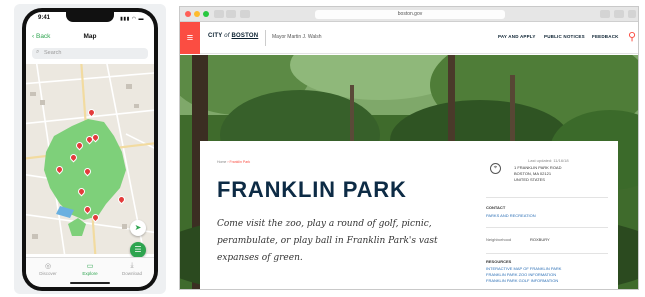 The width and height of the screenshot is (645, 297). What do you see at coordinates (48, 266) in the screenshot?
I see `compass-icon: ◎` at bounding box center [48, 266].